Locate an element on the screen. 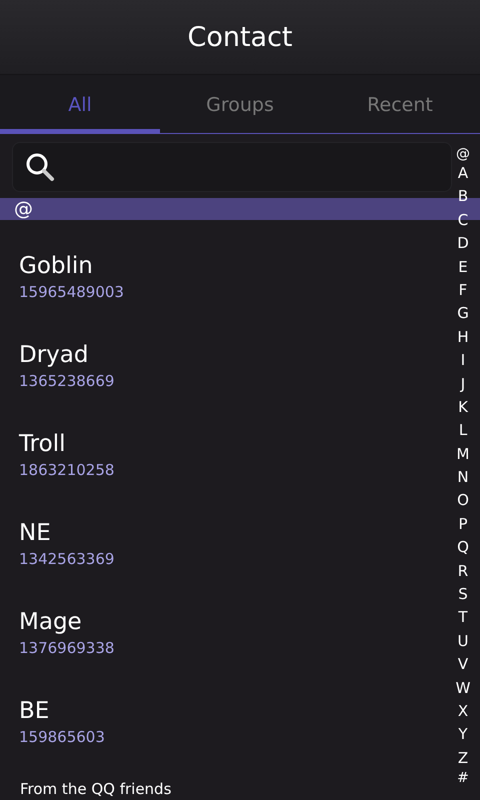 This screenshot has width=480, height=800. index-letter: I is located at coordinates (463, 361).